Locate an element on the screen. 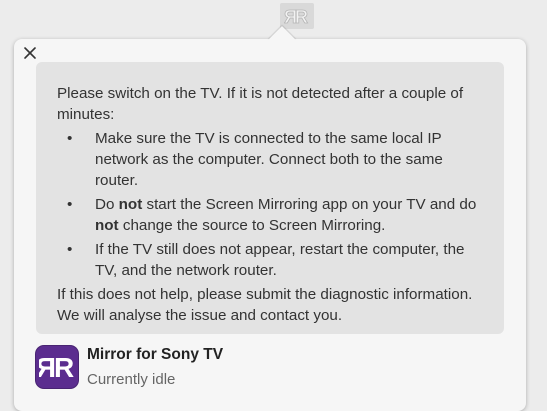  tip-text-part: Do is located at coordinates (107, 204).